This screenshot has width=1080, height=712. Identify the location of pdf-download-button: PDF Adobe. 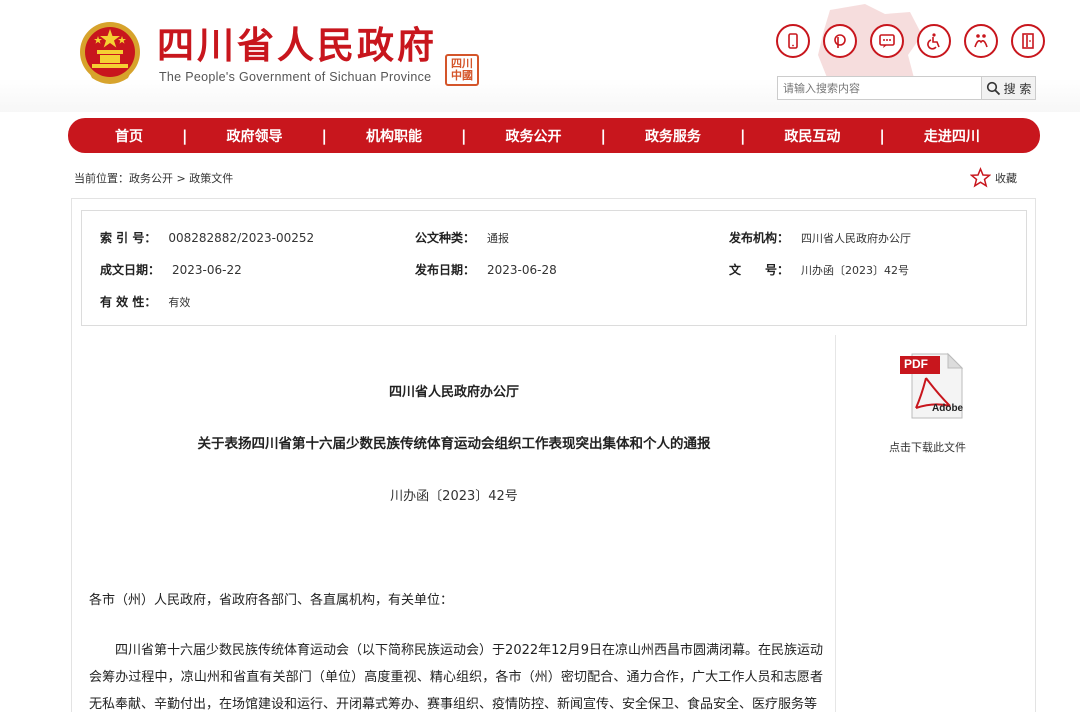
(931, 386).